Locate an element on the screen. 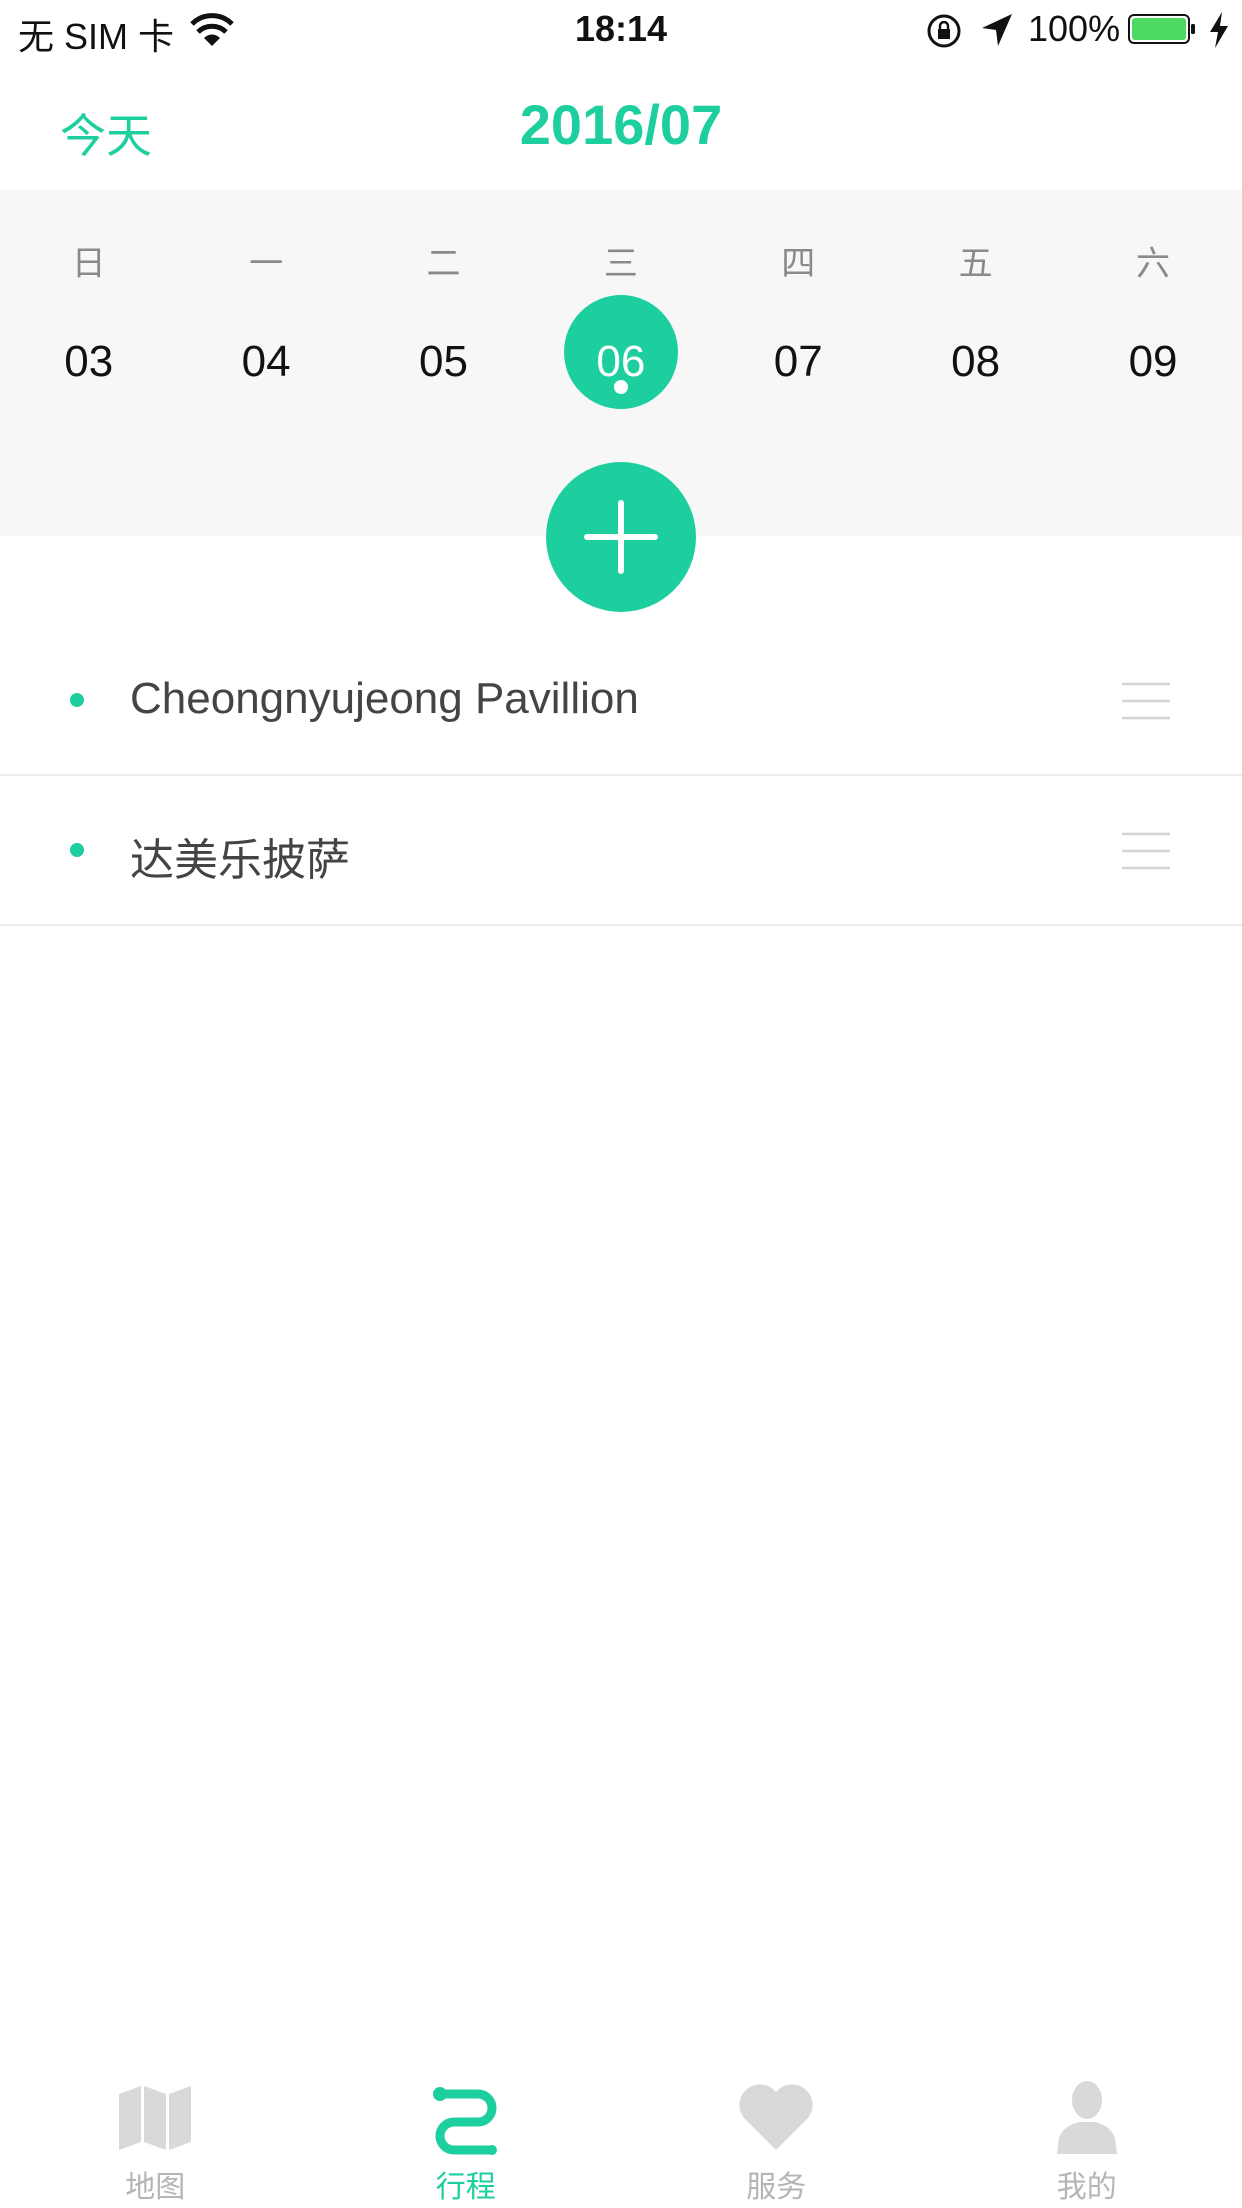  date-cell: 05 is located at coordinates (443, 380).